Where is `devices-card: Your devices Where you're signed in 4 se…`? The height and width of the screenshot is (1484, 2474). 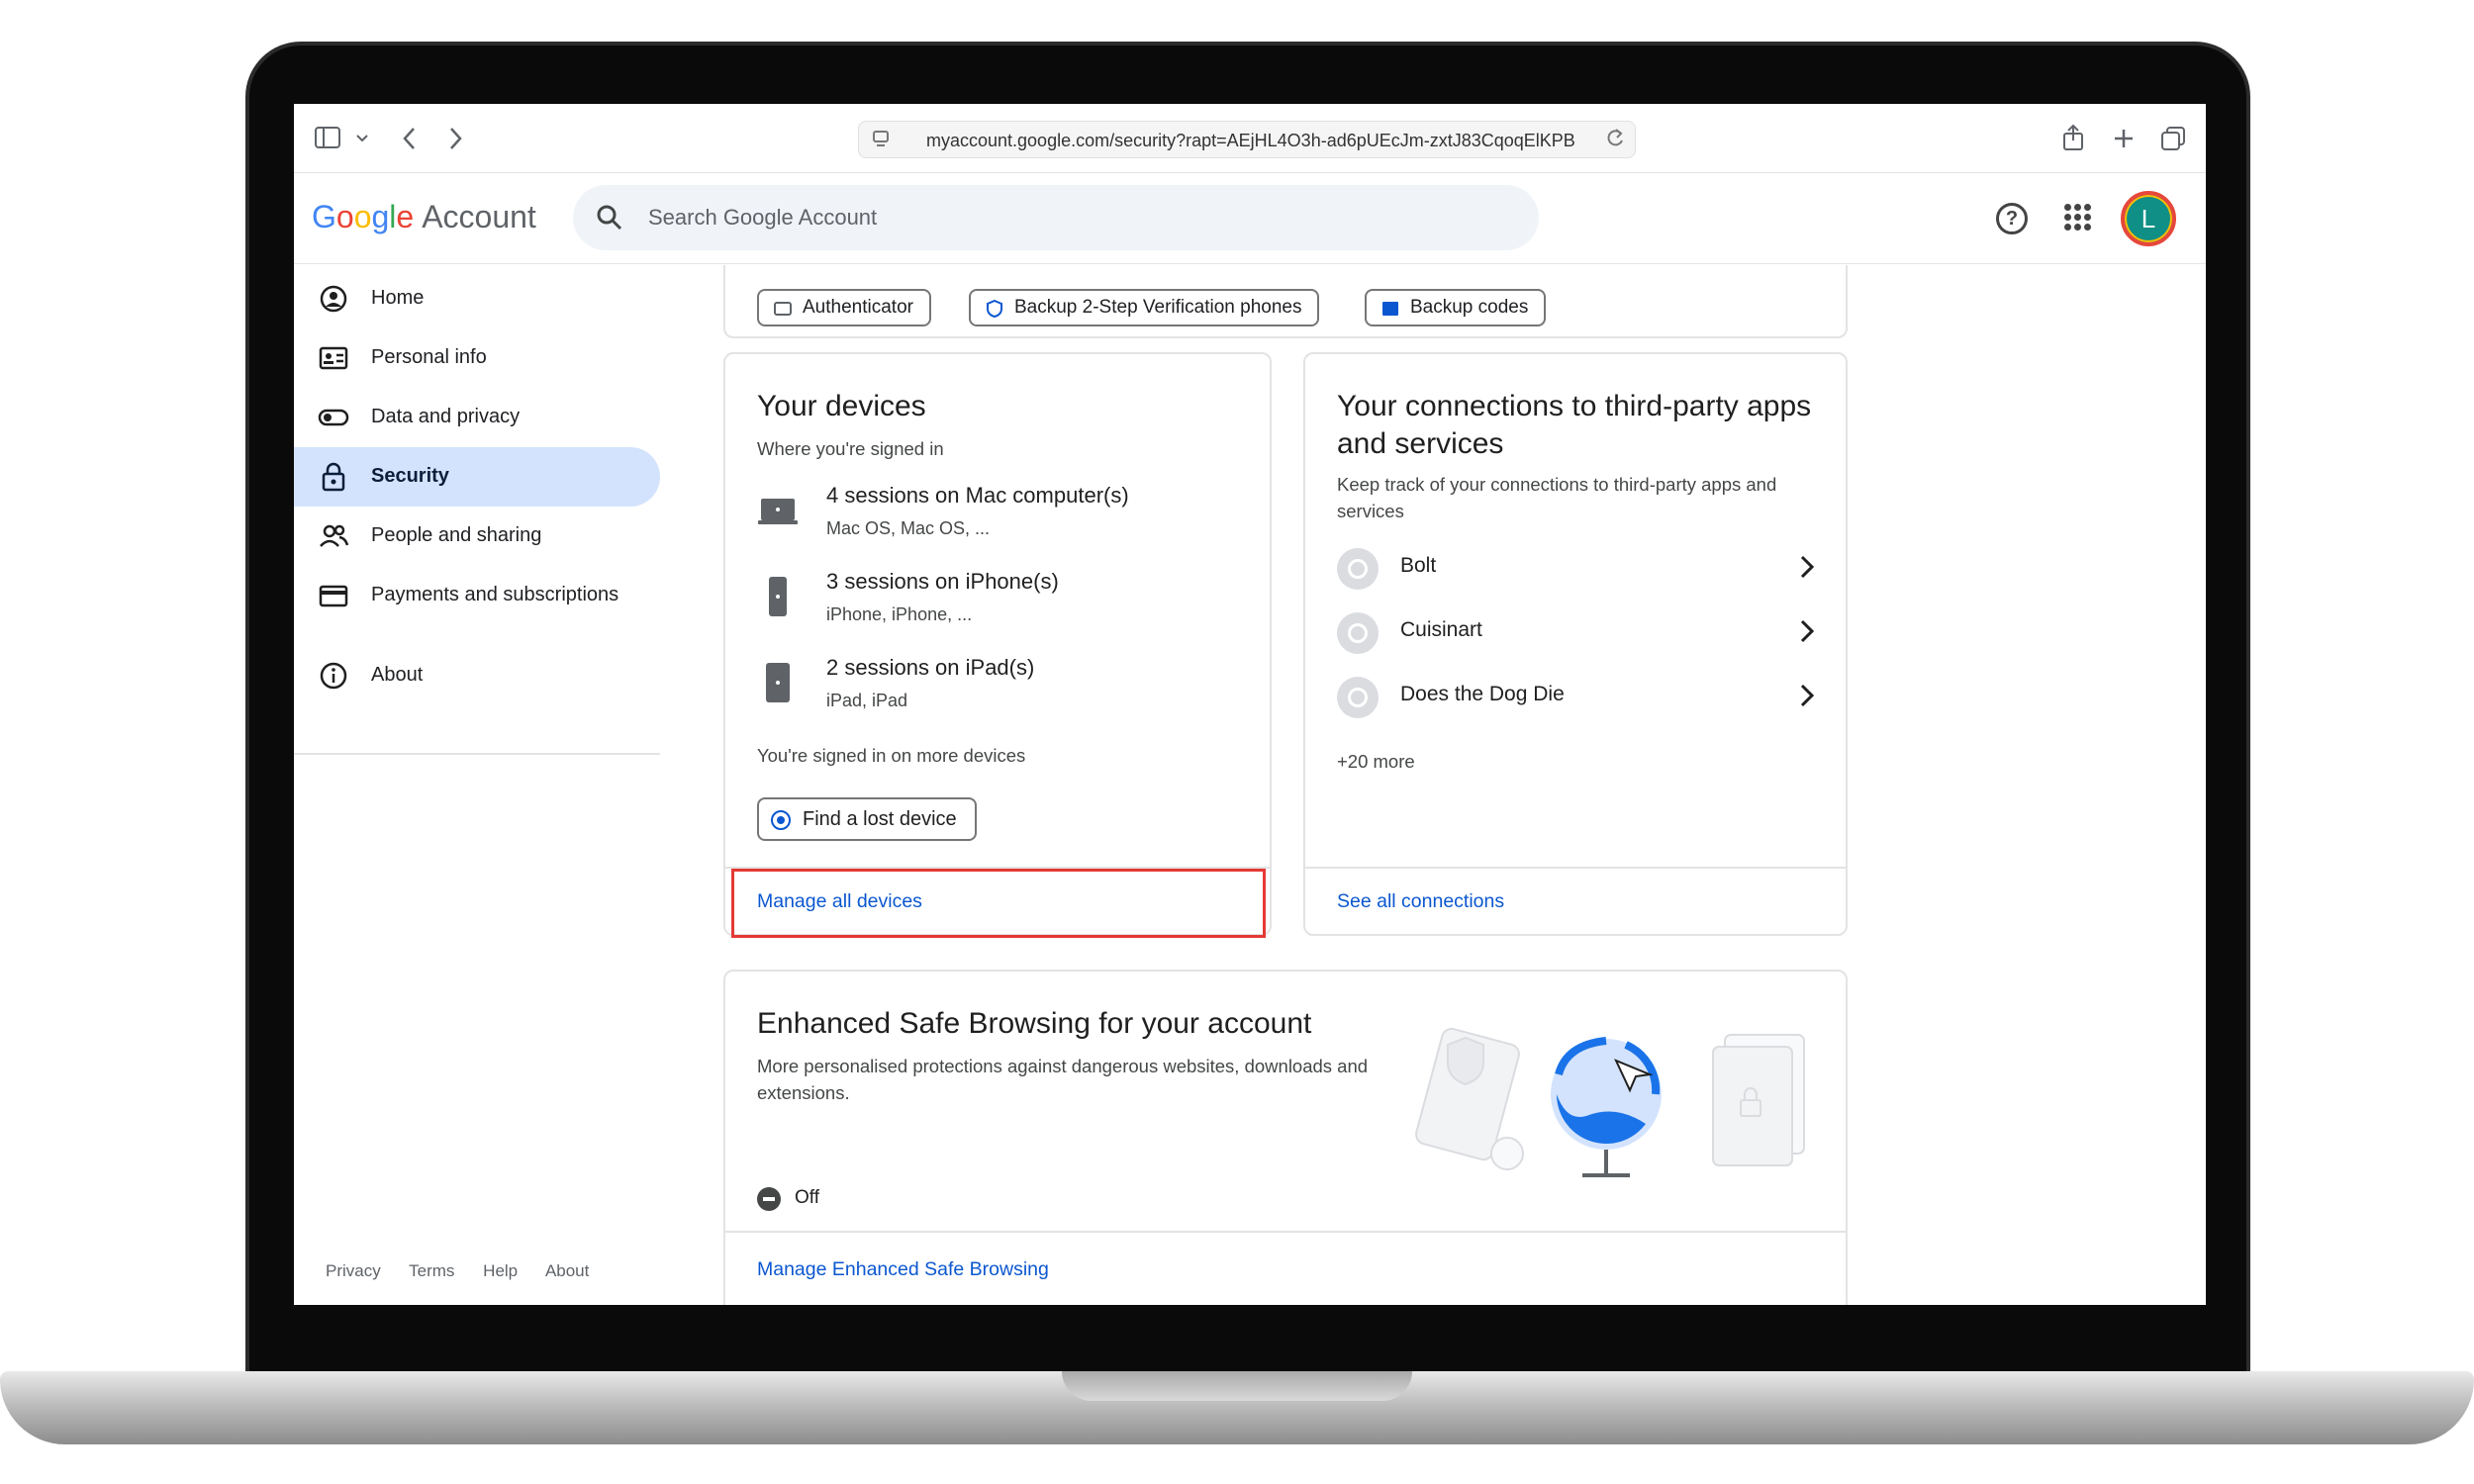
devices-card: Your devices Where you're signed in 4 se… is located at coordinates (998, 645).